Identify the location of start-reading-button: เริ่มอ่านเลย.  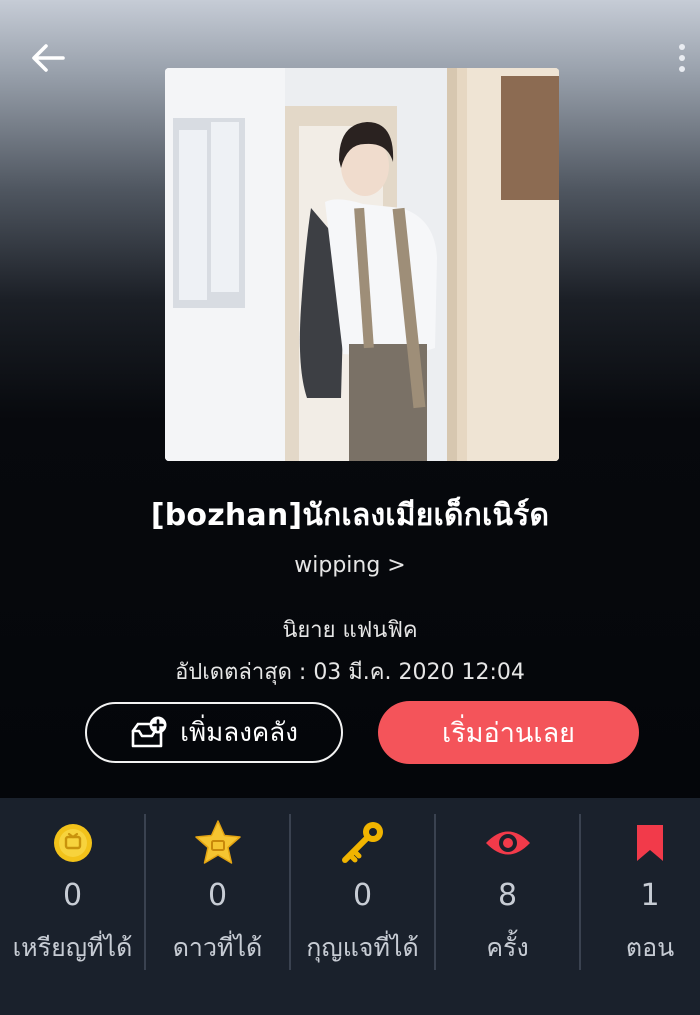
(508, 732).